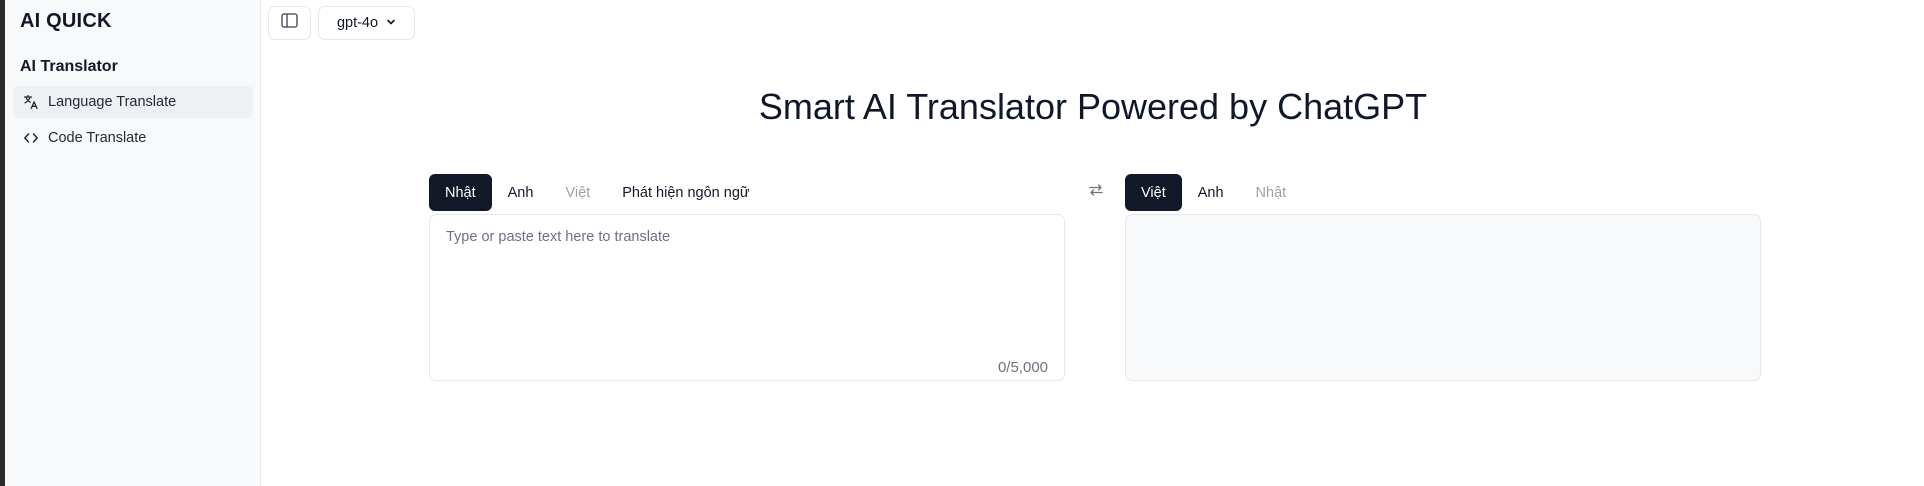 The height and width of the screenshot is (486, 1924). Describe the element at coordinates (31, 102) in the screenshot. I see `translate-icon` at that location.